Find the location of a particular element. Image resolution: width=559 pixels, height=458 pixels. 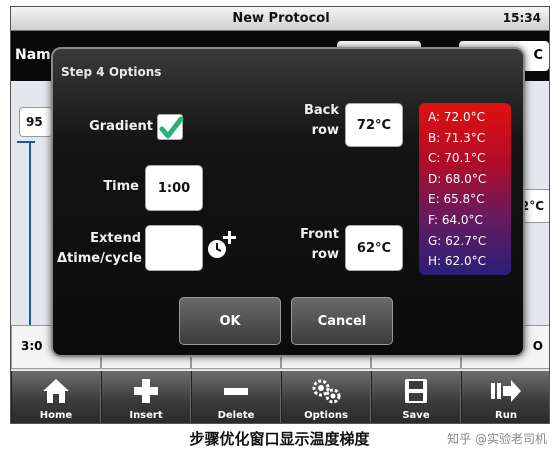

gradient-row-f: F: 64.0°C is located at coordinates (455, 219).